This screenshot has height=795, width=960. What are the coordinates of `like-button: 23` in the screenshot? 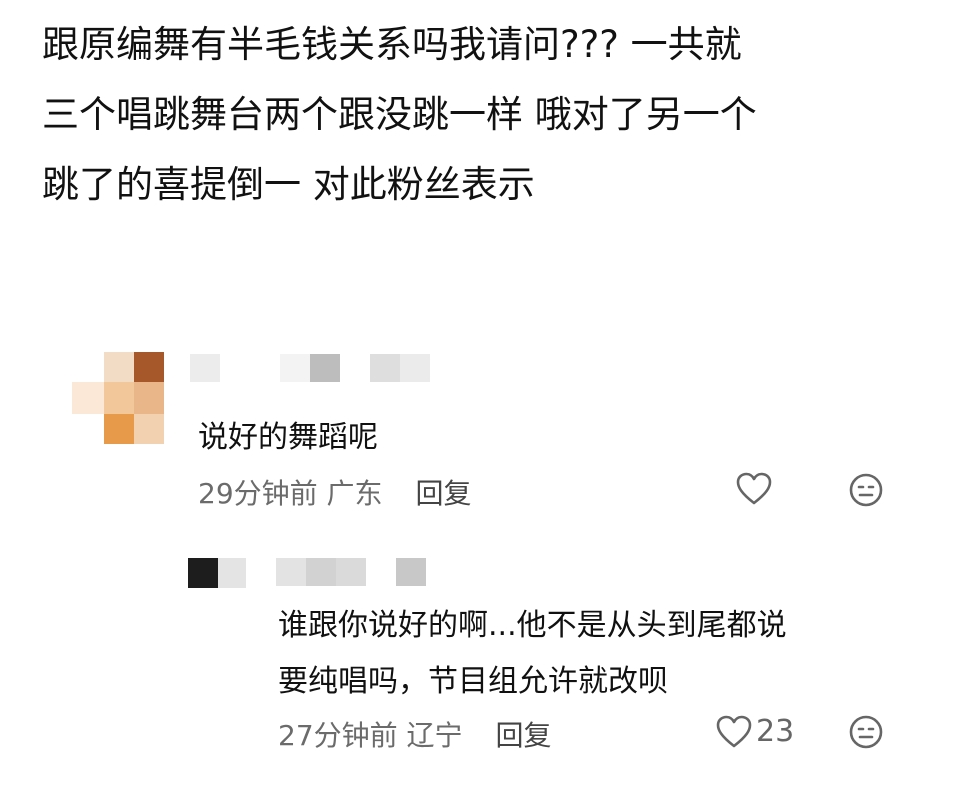 It's located at (755, 731).